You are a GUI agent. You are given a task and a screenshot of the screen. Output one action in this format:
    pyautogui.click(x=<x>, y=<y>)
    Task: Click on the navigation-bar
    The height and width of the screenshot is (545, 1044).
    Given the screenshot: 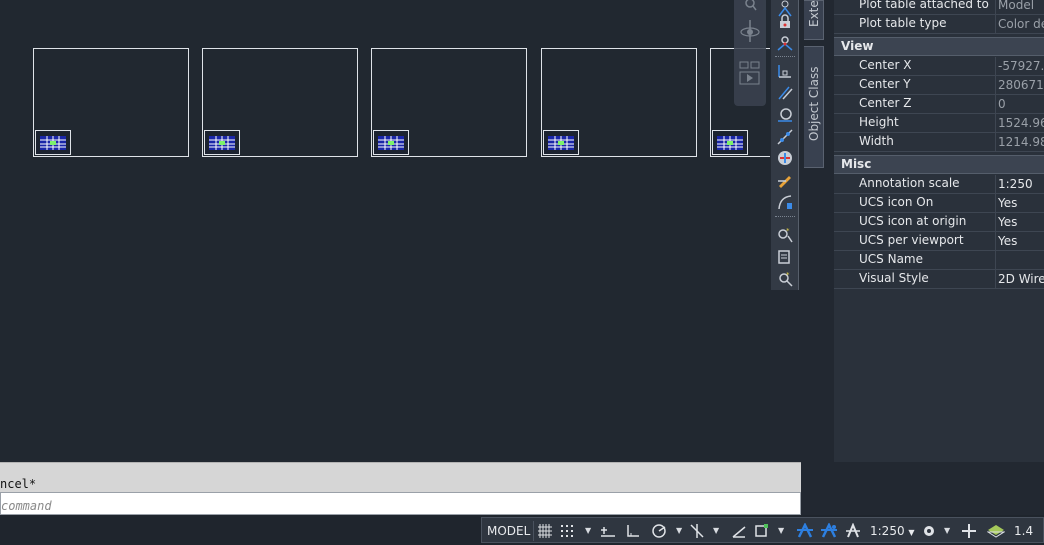 What is the action you would take?
    pyautogui.click(x=750, y=53)
    